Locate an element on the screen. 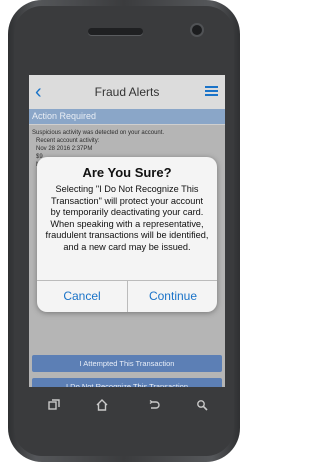 Image resolution: width=320 pixels, height=464 pixels. app-header: ‹ Fraud Alerts is located at coordinates (127, 92).